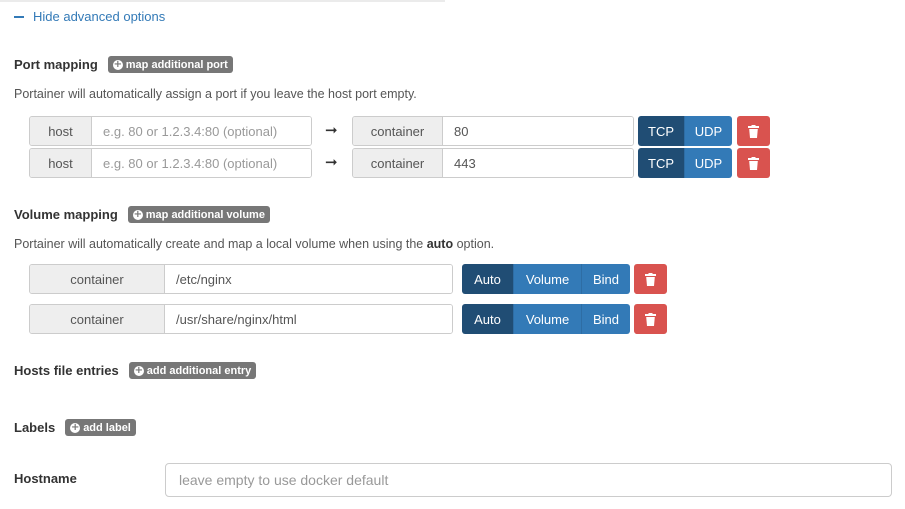  I want to click on container-port-input: 80, so click(538, 131).